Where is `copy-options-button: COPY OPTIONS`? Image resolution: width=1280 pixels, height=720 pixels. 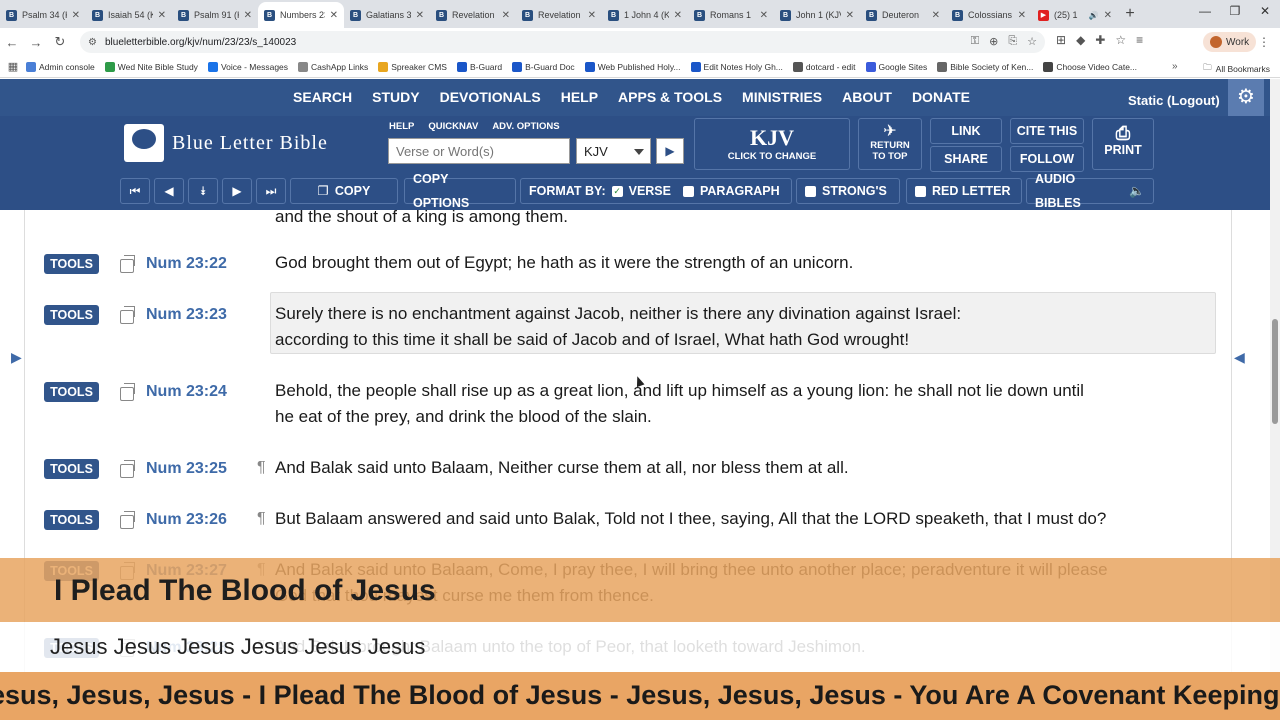 copy-options-button: COPY OPTIONS is located at coordinates (460, 191).